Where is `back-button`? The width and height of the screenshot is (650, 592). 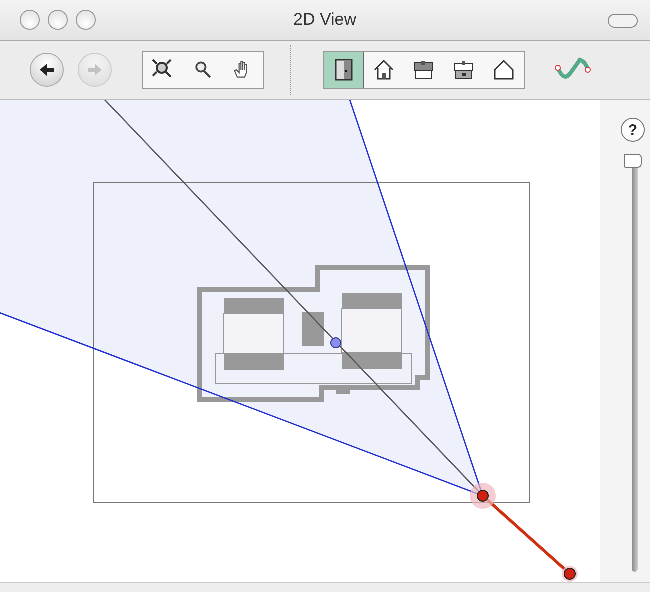 back-button is located at coordinates (47, 70).